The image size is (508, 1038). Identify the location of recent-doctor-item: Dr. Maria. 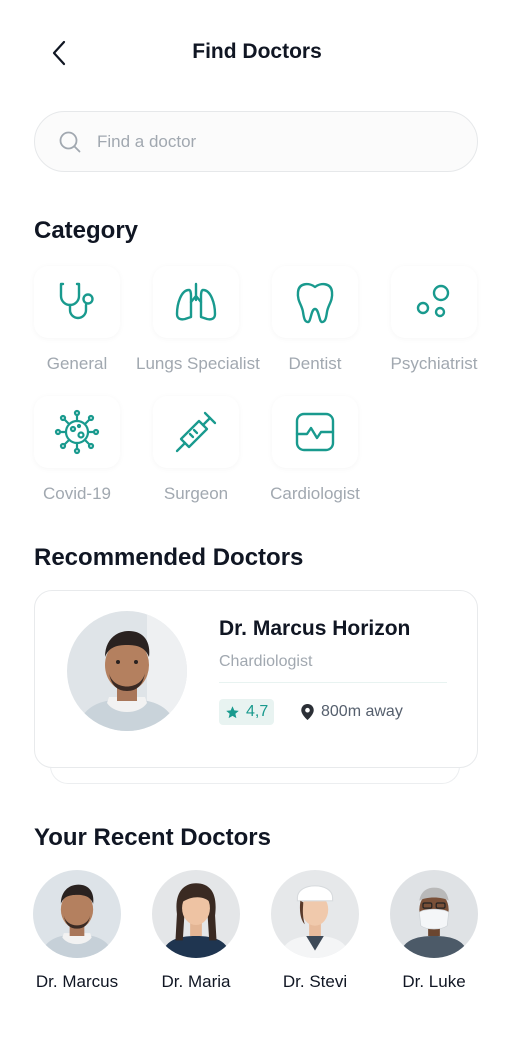
(196, 931).